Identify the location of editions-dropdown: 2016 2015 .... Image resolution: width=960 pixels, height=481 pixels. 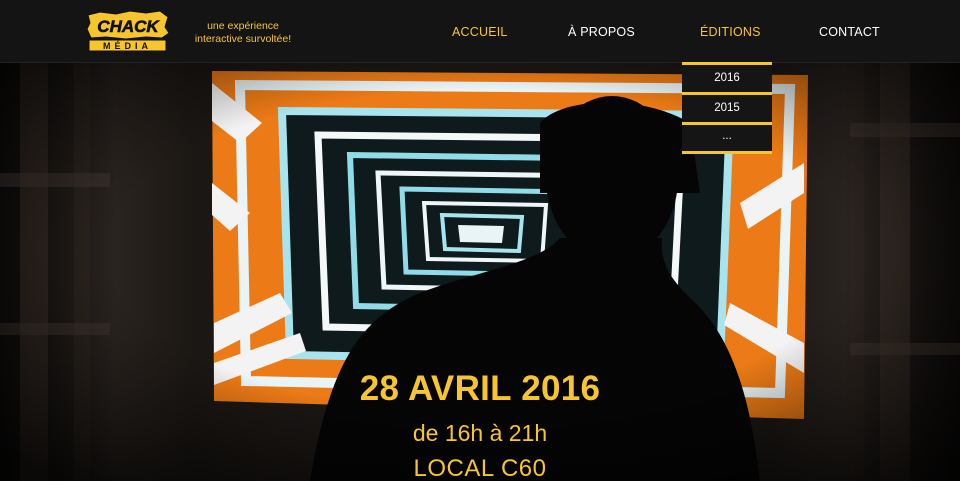
(727, 108).